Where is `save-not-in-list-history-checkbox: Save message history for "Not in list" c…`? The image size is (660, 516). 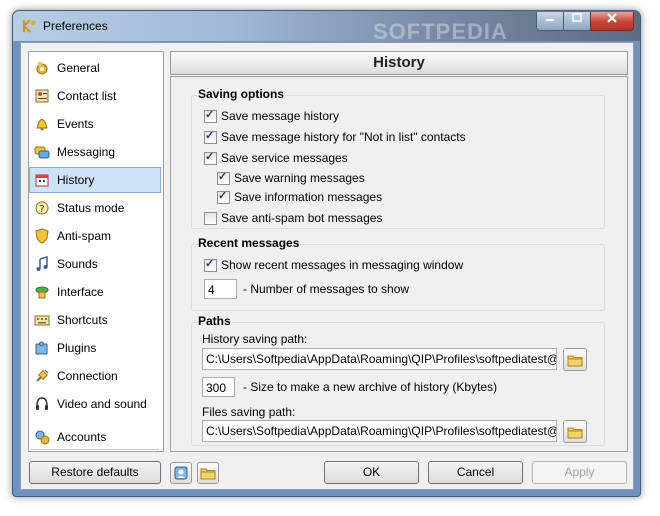 save-not-in-list-history-checkbox: Save message history for "Not in list" c… is located at coordinates (335, 137).